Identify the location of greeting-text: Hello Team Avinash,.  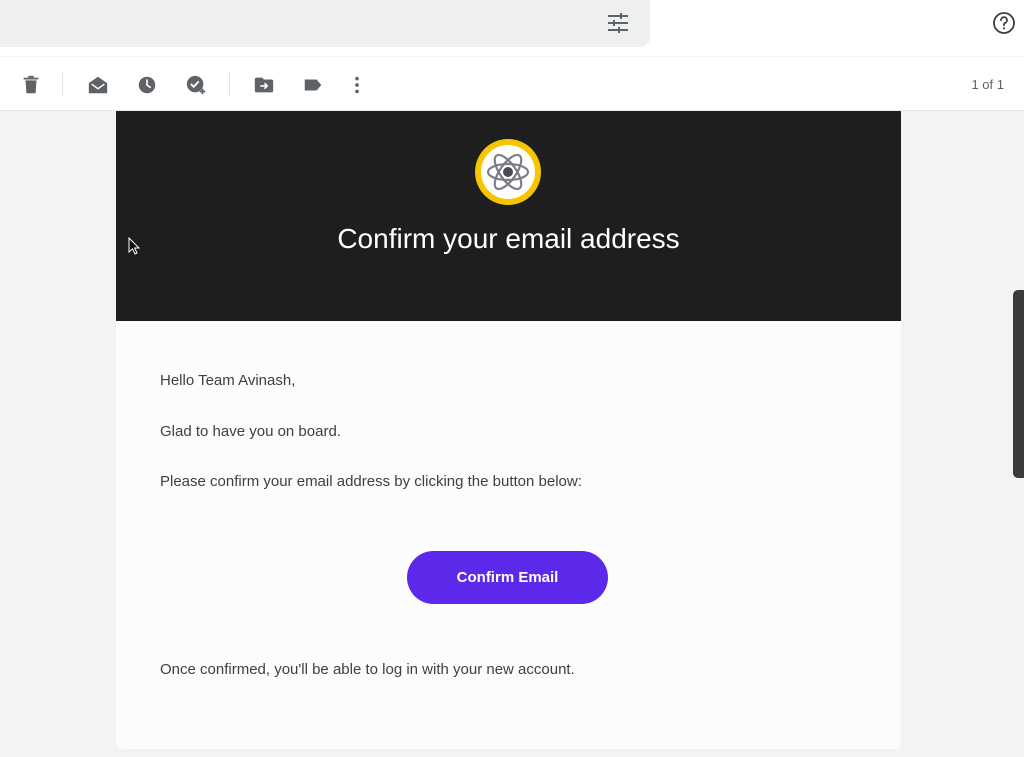
(228, 380).